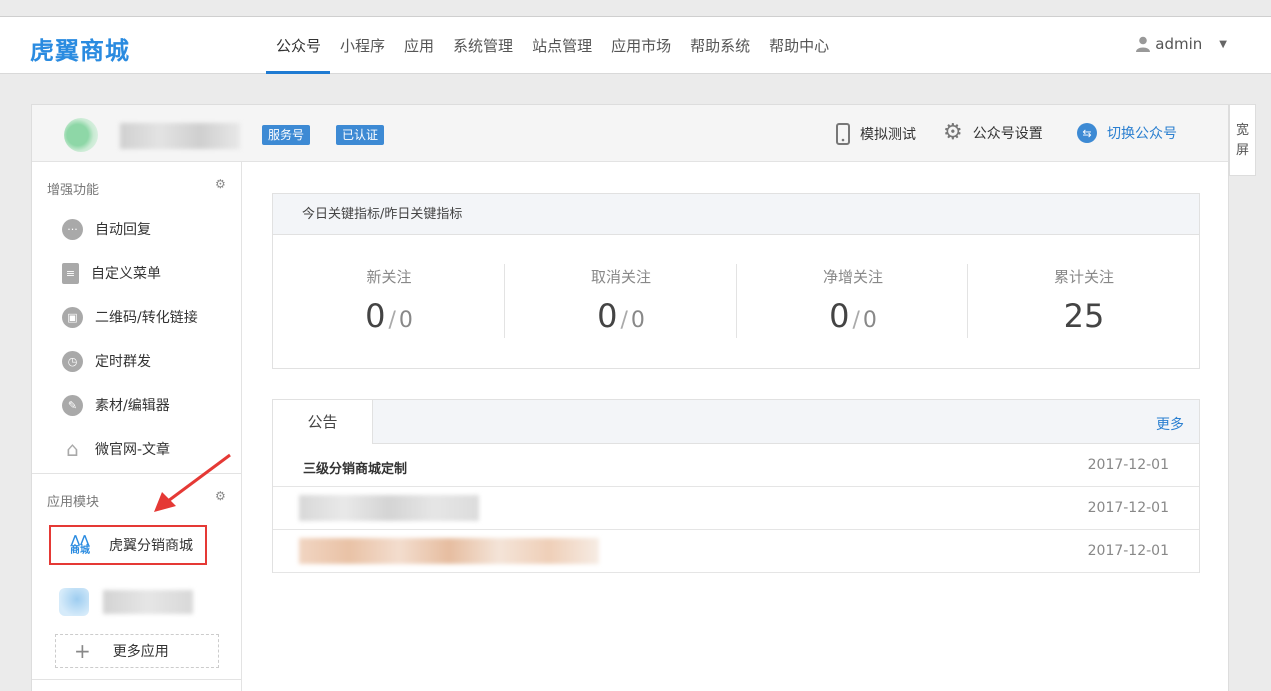  Describe the element at coordinates (323, 422) in the screenshot. I see `tab-notice: 公告` at that location.